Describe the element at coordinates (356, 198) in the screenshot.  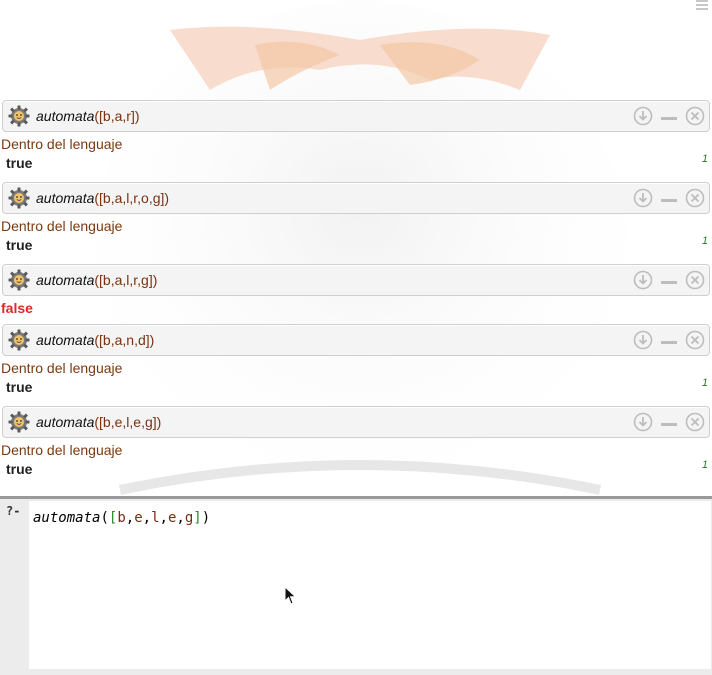
I see `query-box: automata([b,a,l,r,o,g])` at that location.